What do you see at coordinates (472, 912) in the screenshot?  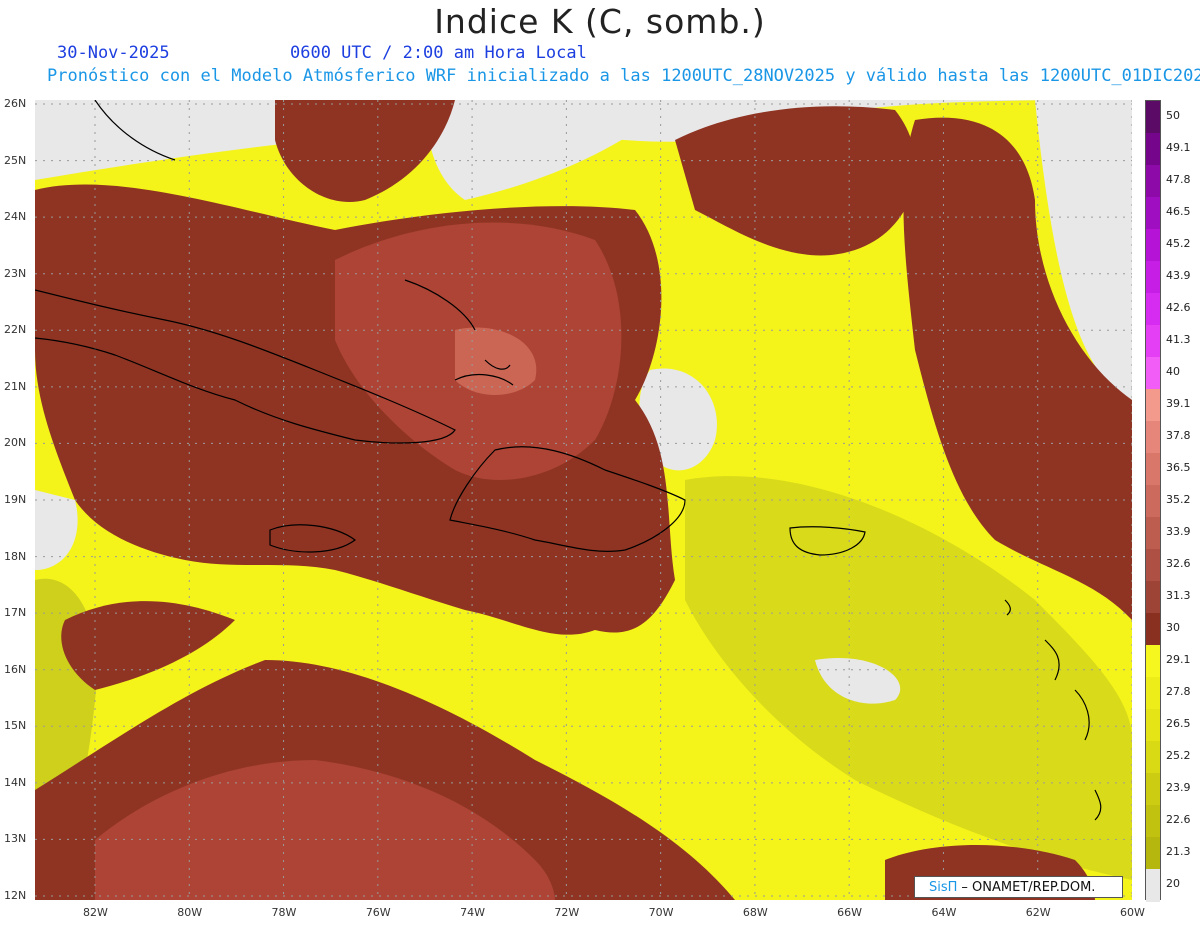 I see `lon-label: 74W` at bounding box center [472, 912].